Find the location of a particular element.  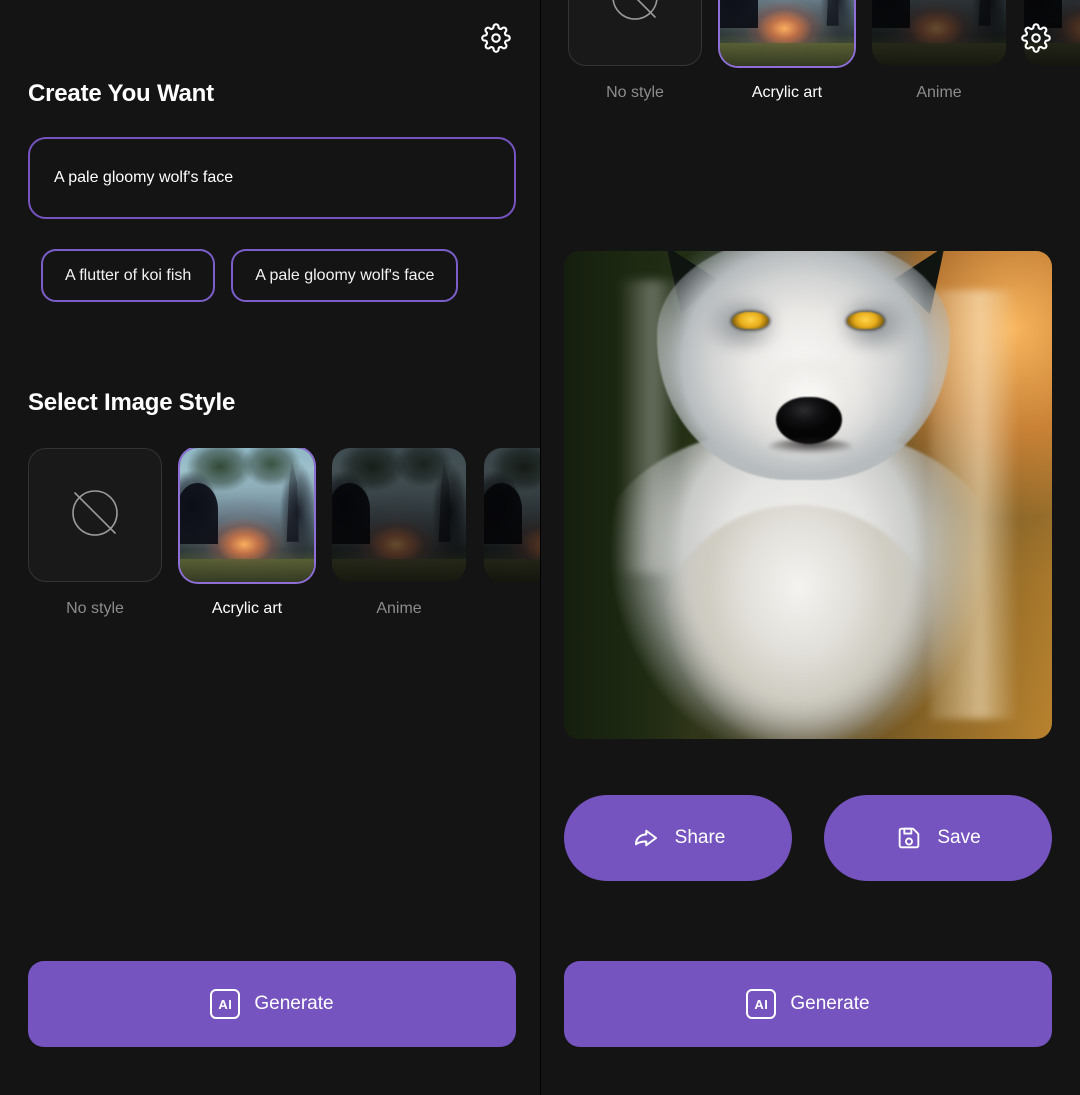

generate-button-right: AI Generate is located at coordinates (808, 1004).